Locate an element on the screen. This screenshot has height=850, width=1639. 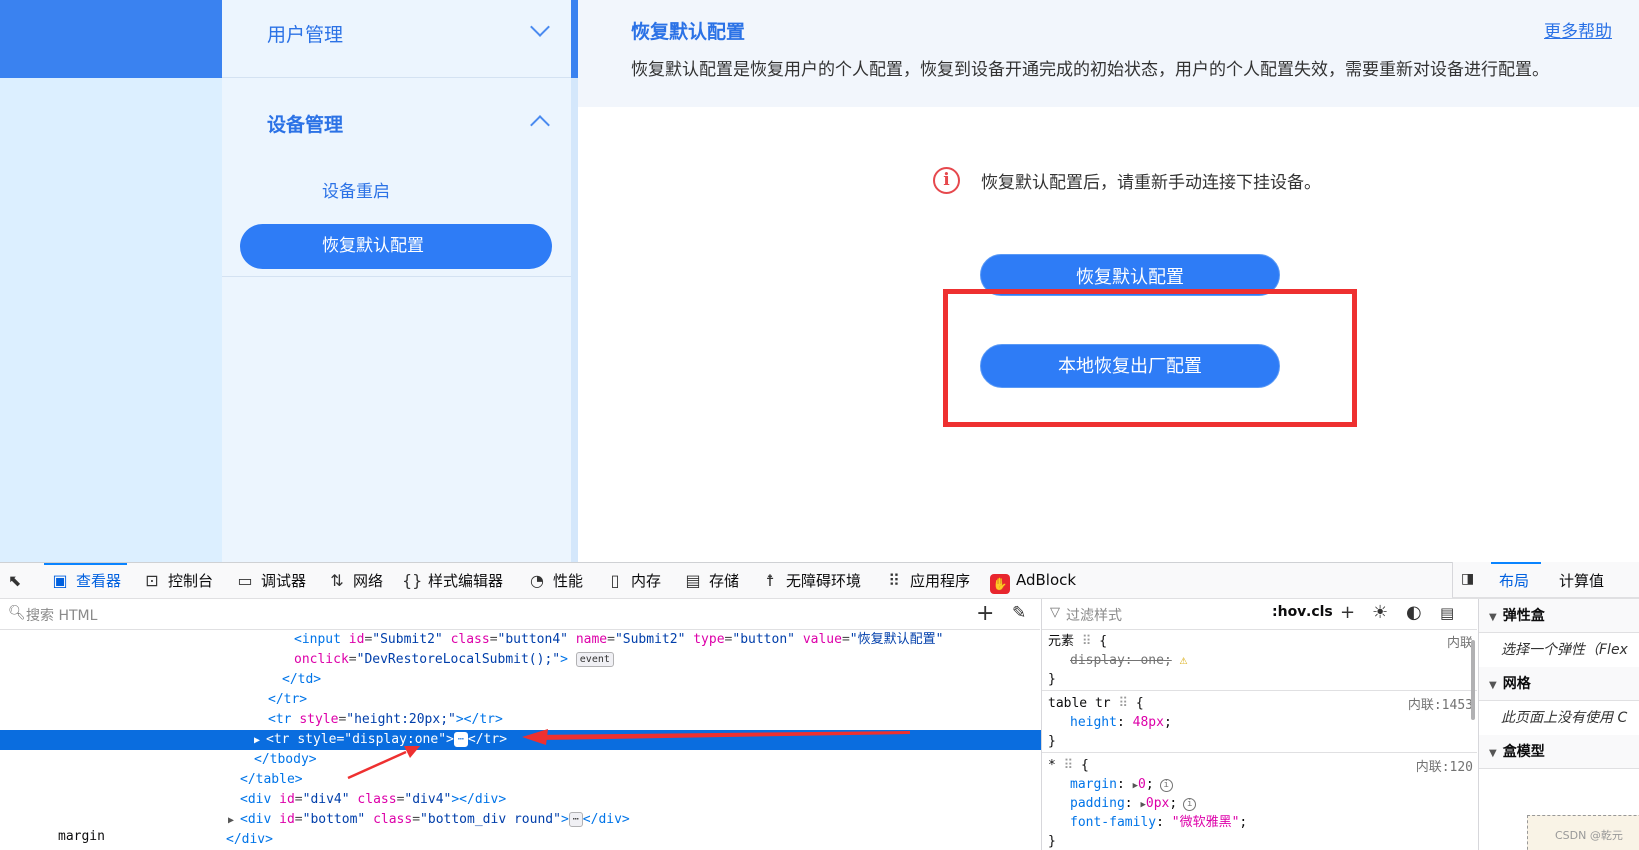
html-line: </tbody> is located at coordinates (520, 760).